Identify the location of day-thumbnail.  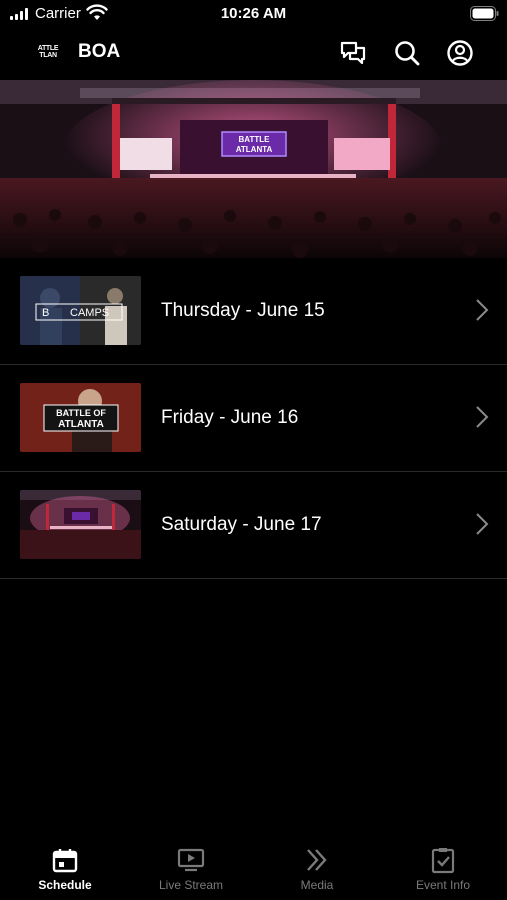
(80, 524).